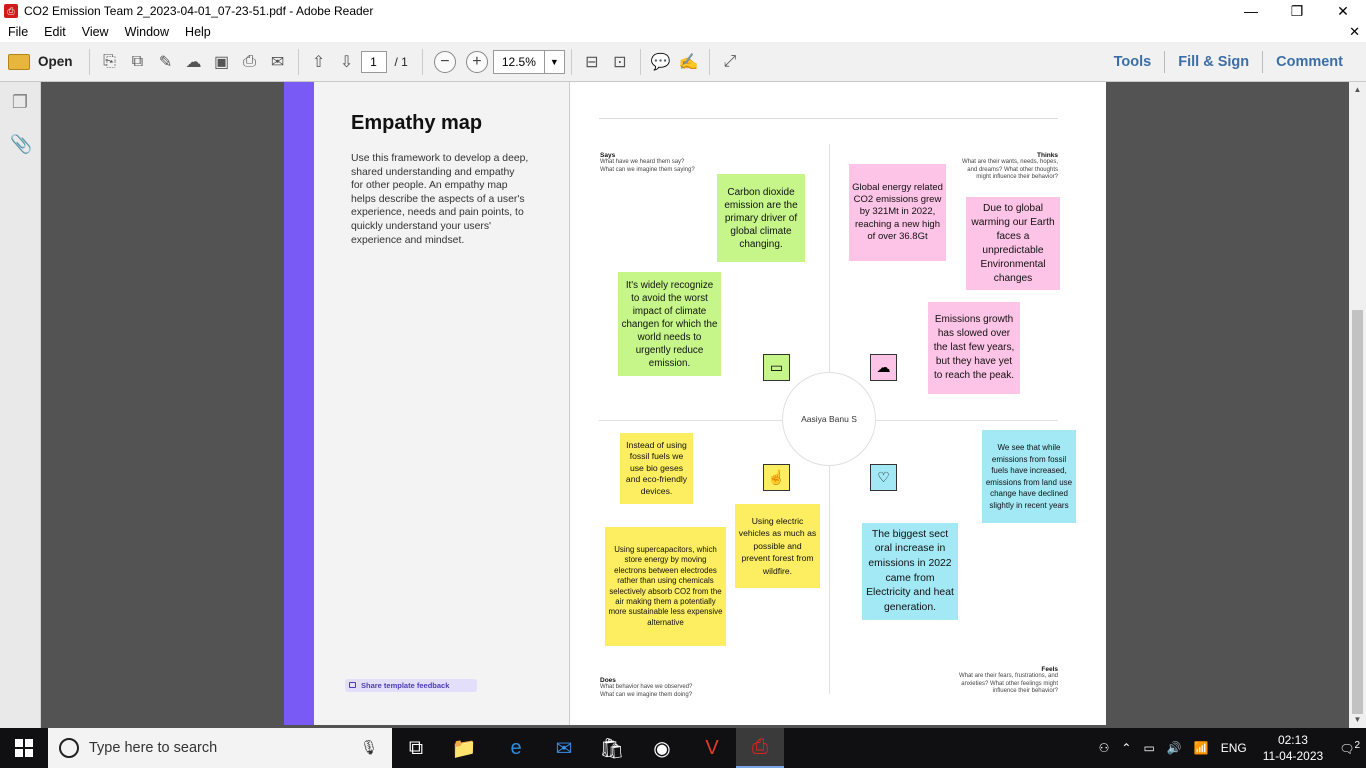 Image resolution: width=1366 pixels, height=768 pixels. Describe the element at coordinates (444, 61) in the screenshot. I see `zoom-out-icon: −` at that location.